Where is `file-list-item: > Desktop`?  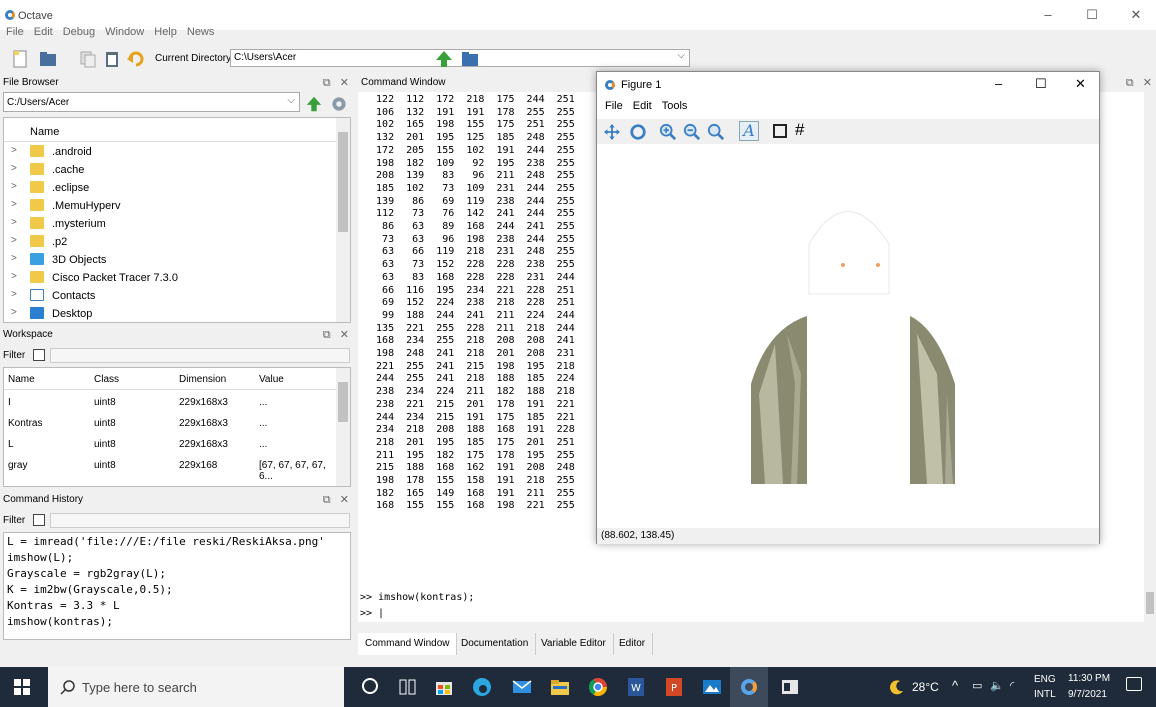
file-list-item: > Desktop is located at coordinates (171, 313).